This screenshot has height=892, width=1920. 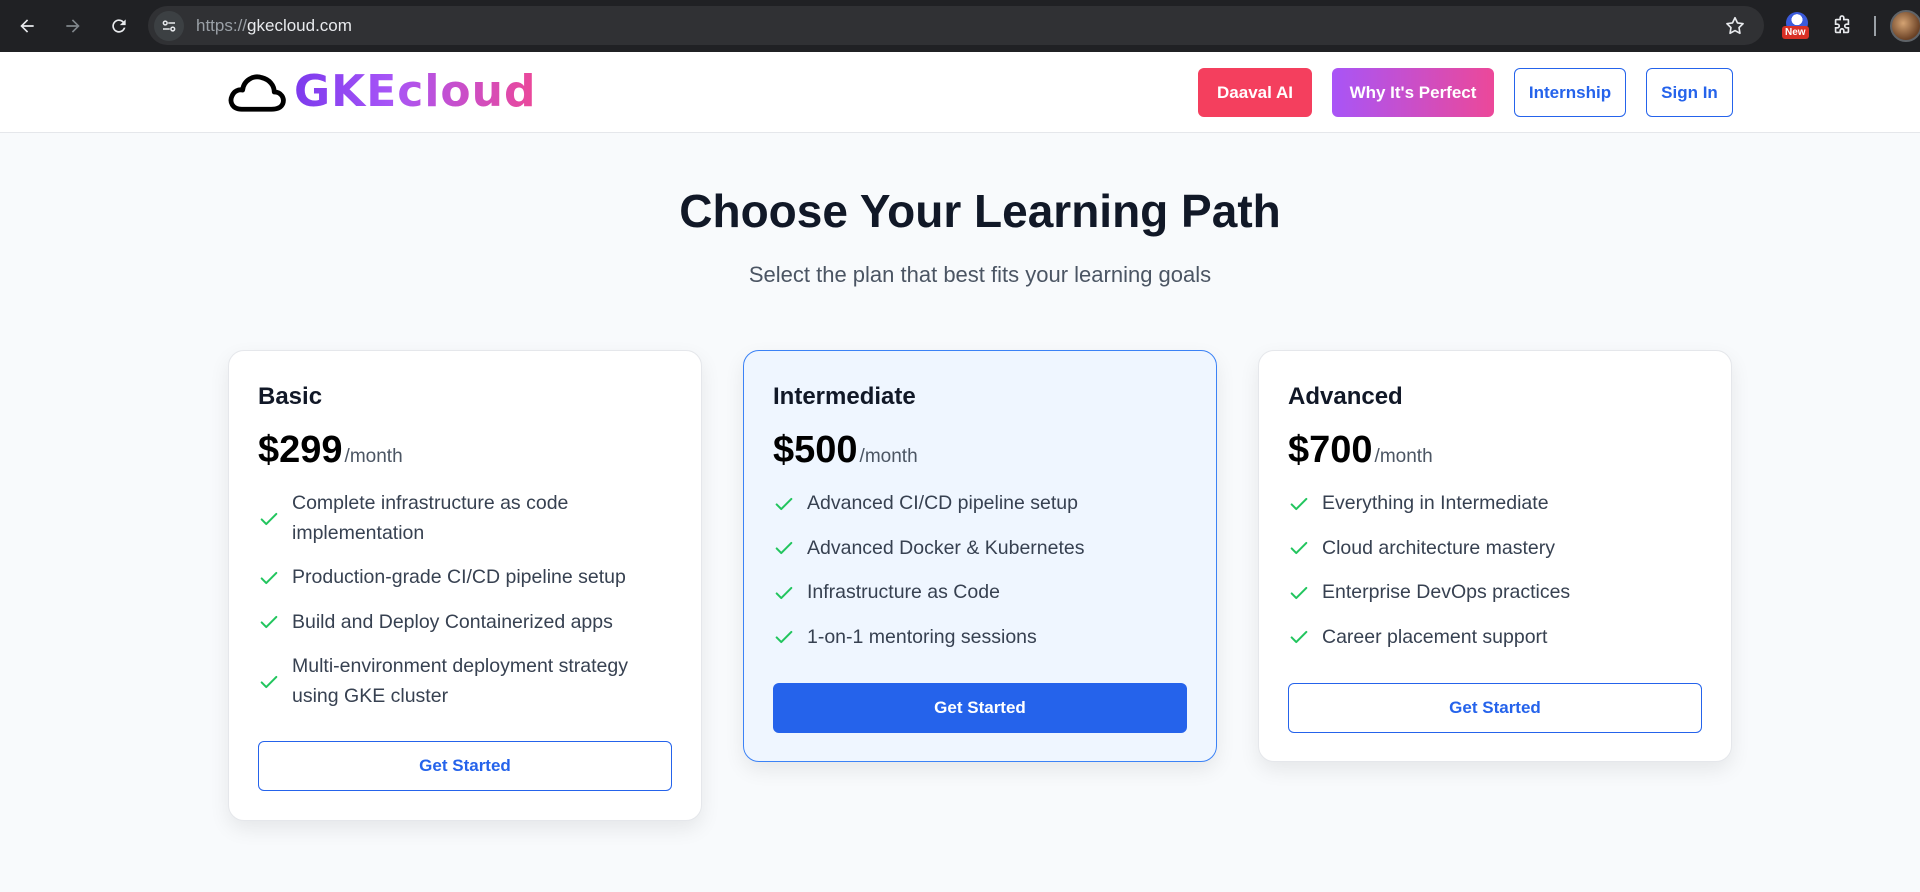 I want to click on feature-item: Advanced Docker & Kubernetes, so click(x=983, y=549).